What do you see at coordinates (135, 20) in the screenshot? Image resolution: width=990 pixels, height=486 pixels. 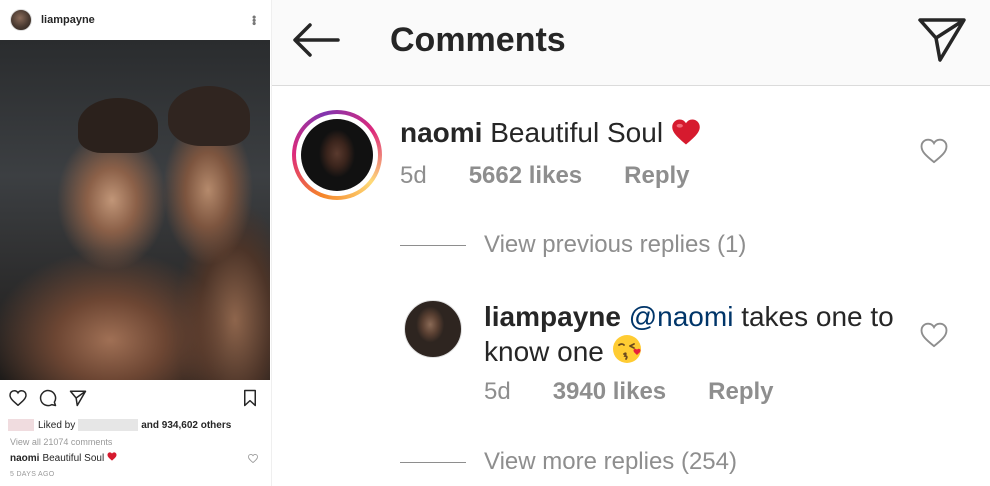 I see `post-header: liampayne •••` at bounding box center [135, 20].